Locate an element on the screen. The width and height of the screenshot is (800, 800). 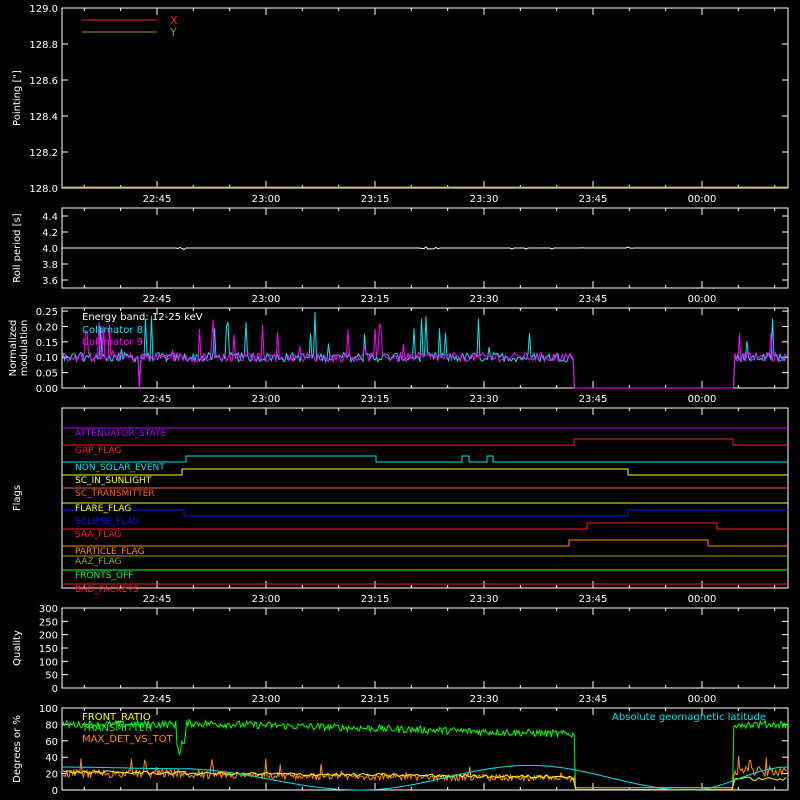
y-tick-label: 250 is located at coordinates (48, 622).